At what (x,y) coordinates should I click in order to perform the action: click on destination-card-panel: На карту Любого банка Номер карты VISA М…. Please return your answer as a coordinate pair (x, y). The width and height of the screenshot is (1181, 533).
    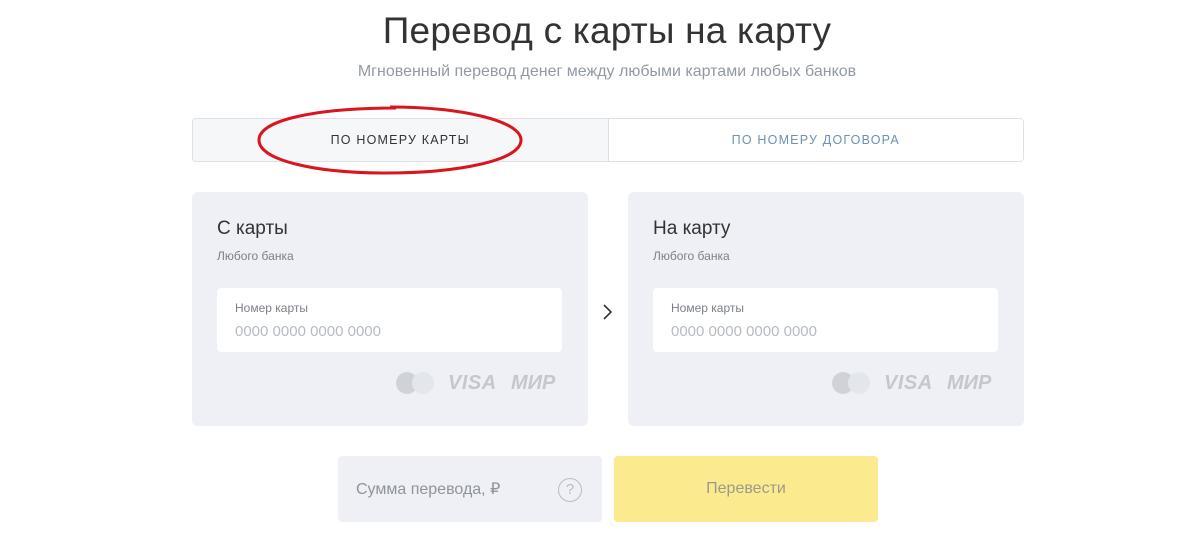
    Looking at the image, I should click on (826, 309).